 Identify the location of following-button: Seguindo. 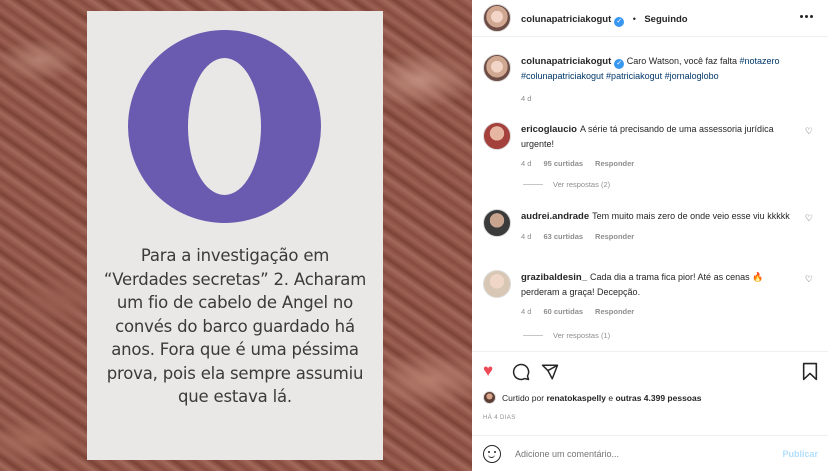
(665, 19).